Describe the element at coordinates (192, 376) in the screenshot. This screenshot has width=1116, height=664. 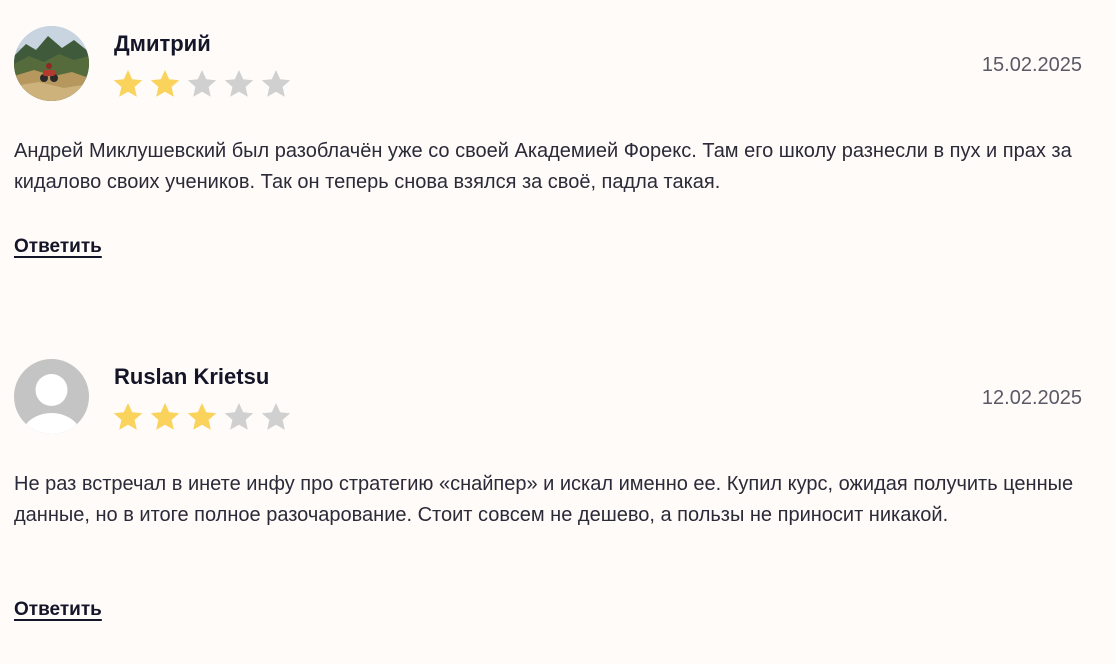
I see `review-author: Ruslan Krietsu` at that location.